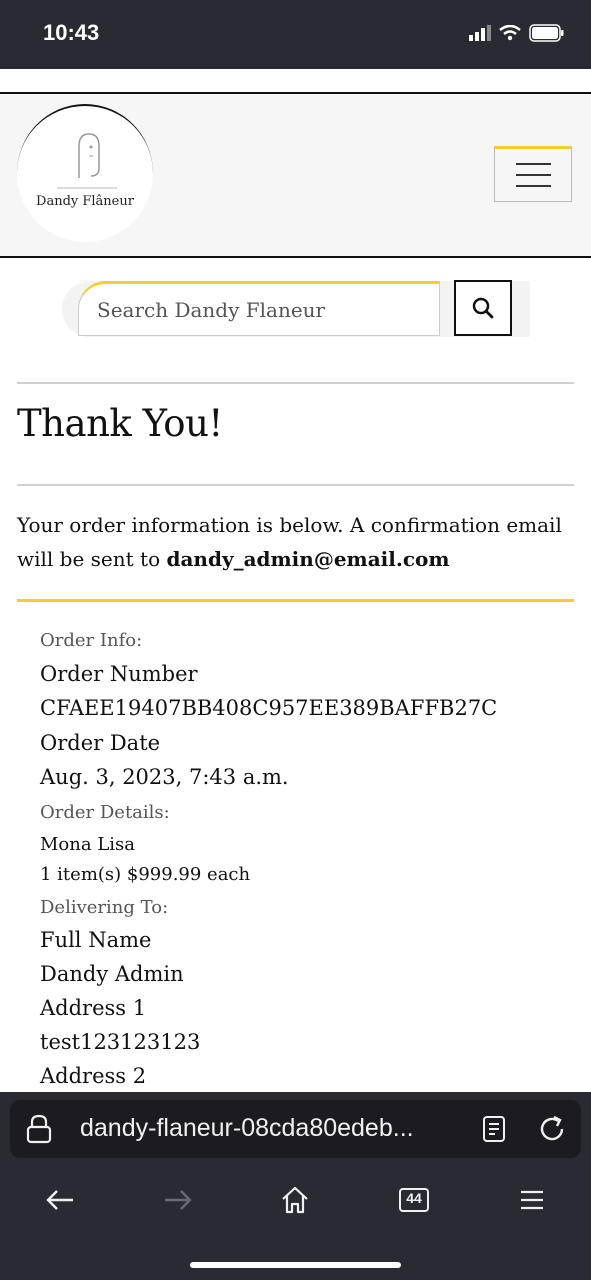 The image size is (591, 1280). Describe the element at coordinates (100, 743) in the screenshot. I see `order-date-label: Order Date` at that location.